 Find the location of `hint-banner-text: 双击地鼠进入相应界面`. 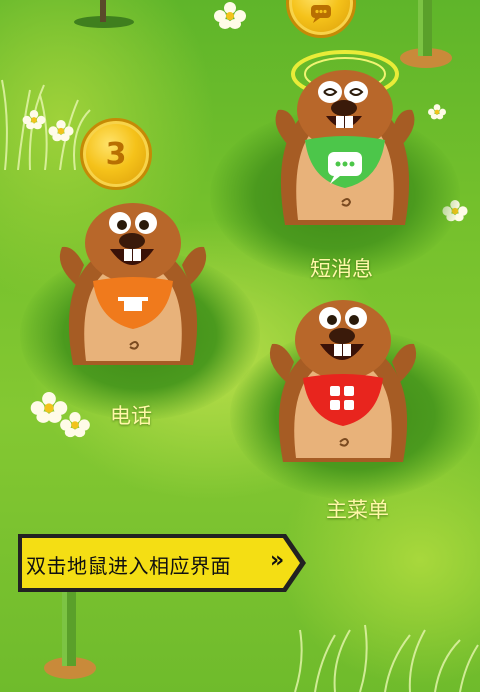

hint-banner-text: 双击地鼠进入相应界面 is located at coordinates (128, 566).